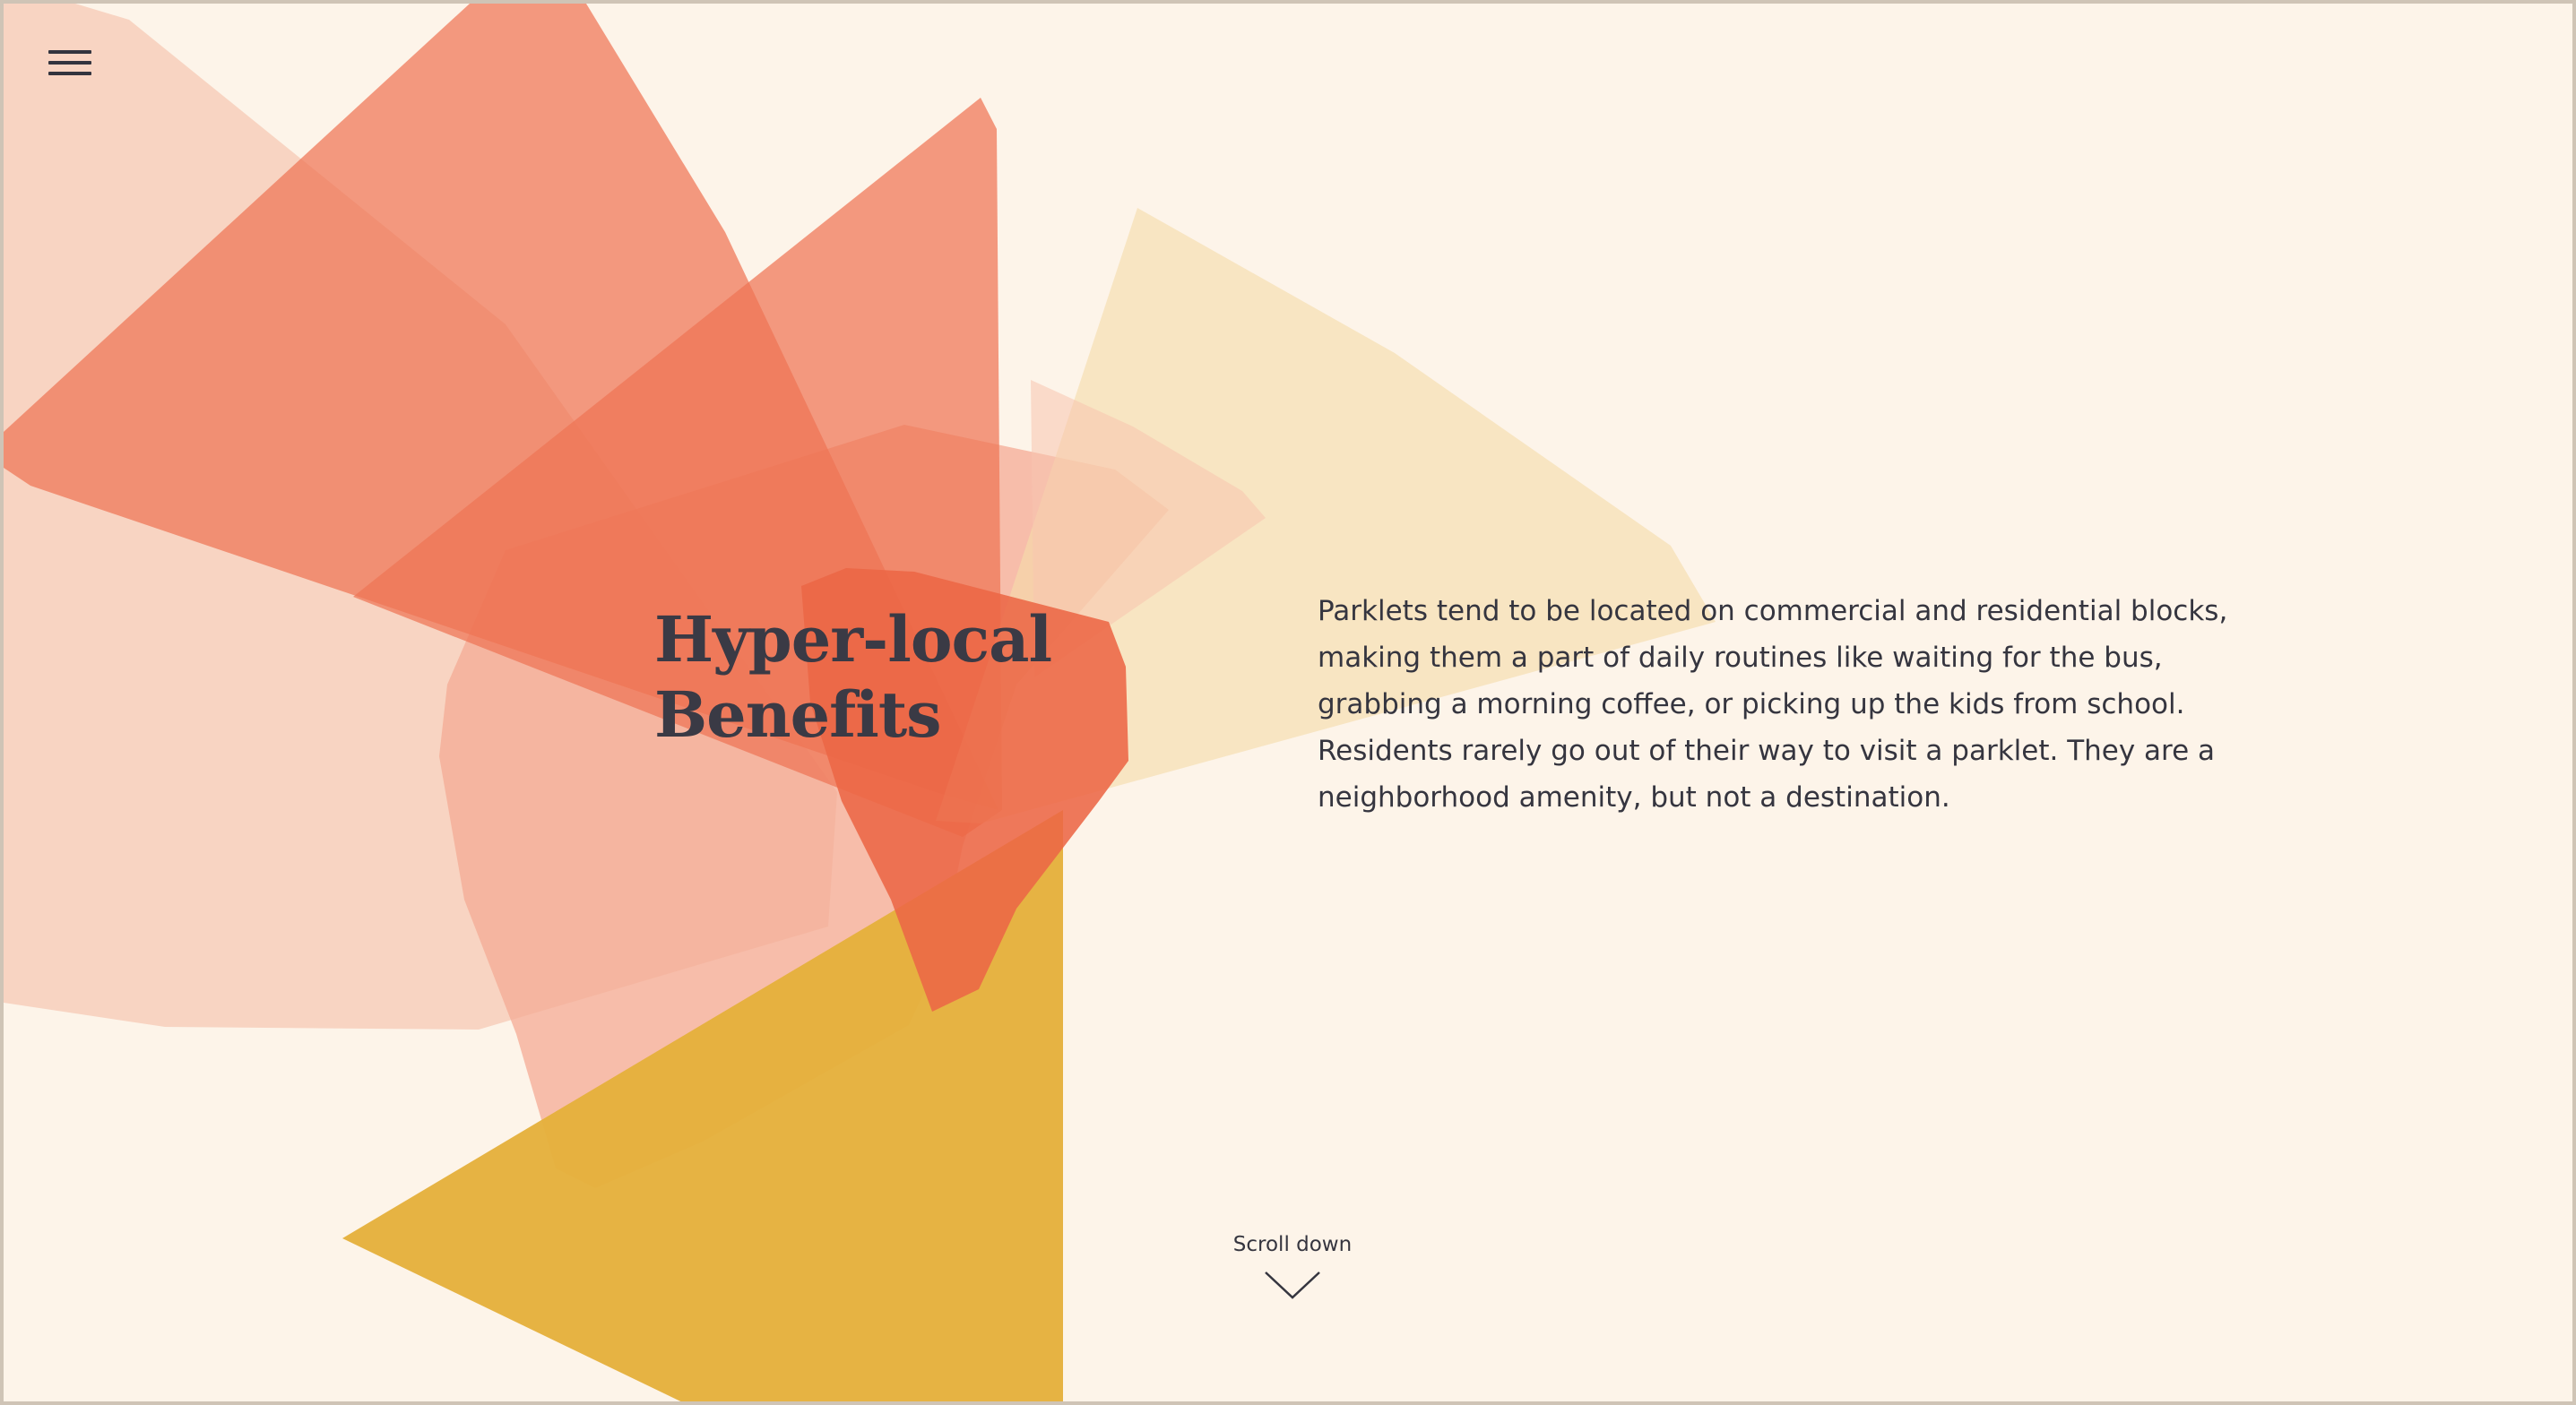  What do you see at coordinates (1292, 1244) in the screenshot?
I see `scroll-down-label: Scroll down` at bounding box center [1292, 1244].